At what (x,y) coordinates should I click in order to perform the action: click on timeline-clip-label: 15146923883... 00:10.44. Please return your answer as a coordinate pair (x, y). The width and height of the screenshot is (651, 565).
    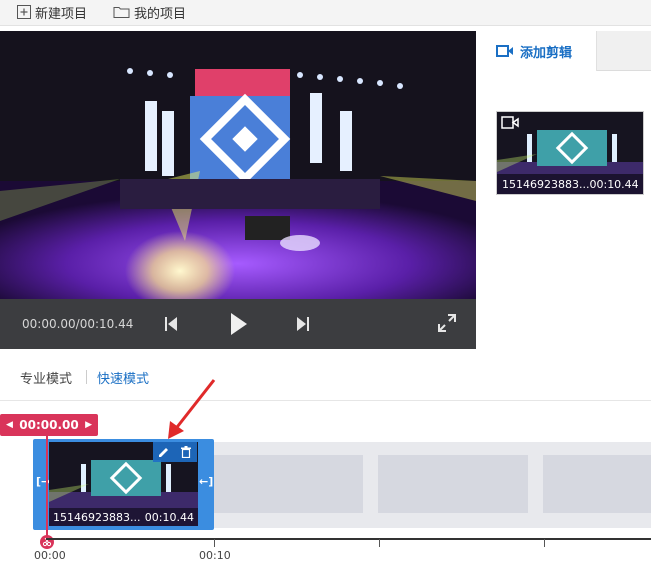
    Looking at the image, I should click on (123, 517).